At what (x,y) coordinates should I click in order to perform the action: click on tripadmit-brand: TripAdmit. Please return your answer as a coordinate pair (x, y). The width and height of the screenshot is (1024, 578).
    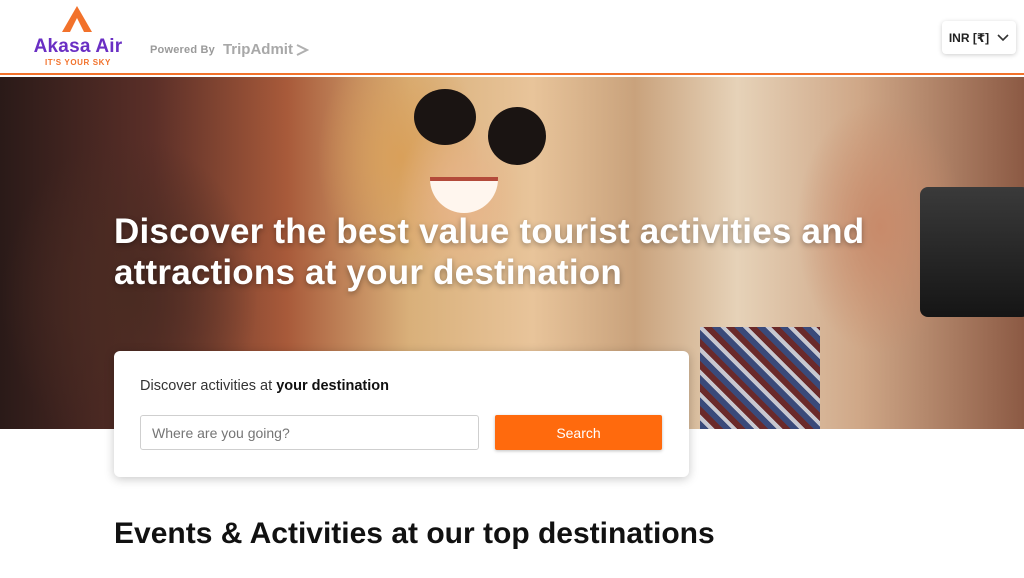
    Looking at the image, I should click on (258, 49).